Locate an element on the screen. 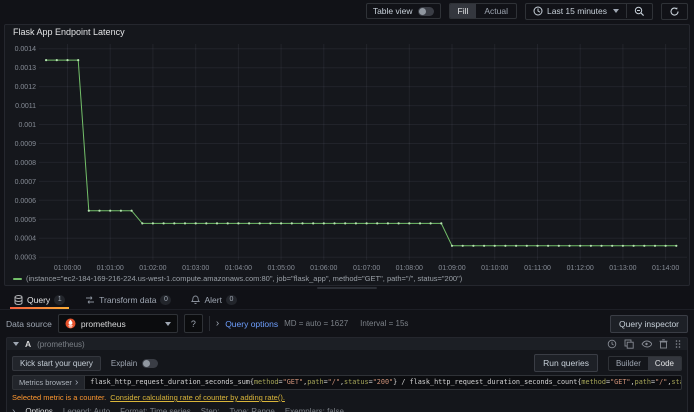 The image size is (694, 412). svg-text: 01:01:00 is located at coordinates (110, 268).